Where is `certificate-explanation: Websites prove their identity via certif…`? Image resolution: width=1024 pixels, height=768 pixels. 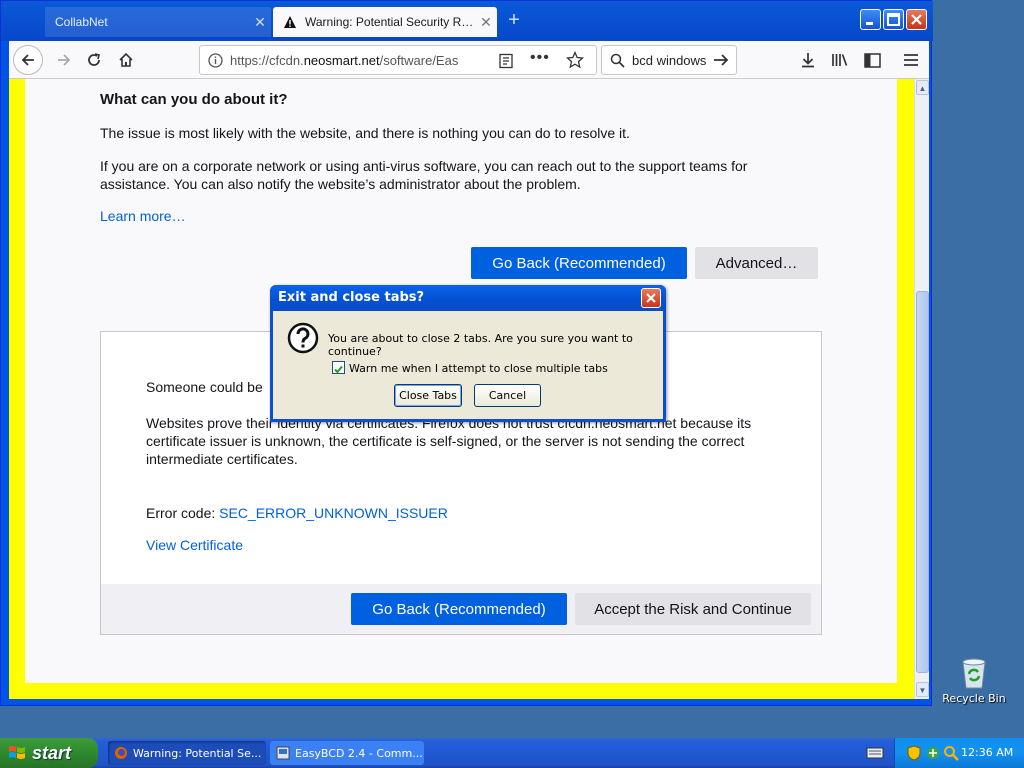
certificate-explanation: Websites prove their identity via certif… is located at coordinates (449, 441).